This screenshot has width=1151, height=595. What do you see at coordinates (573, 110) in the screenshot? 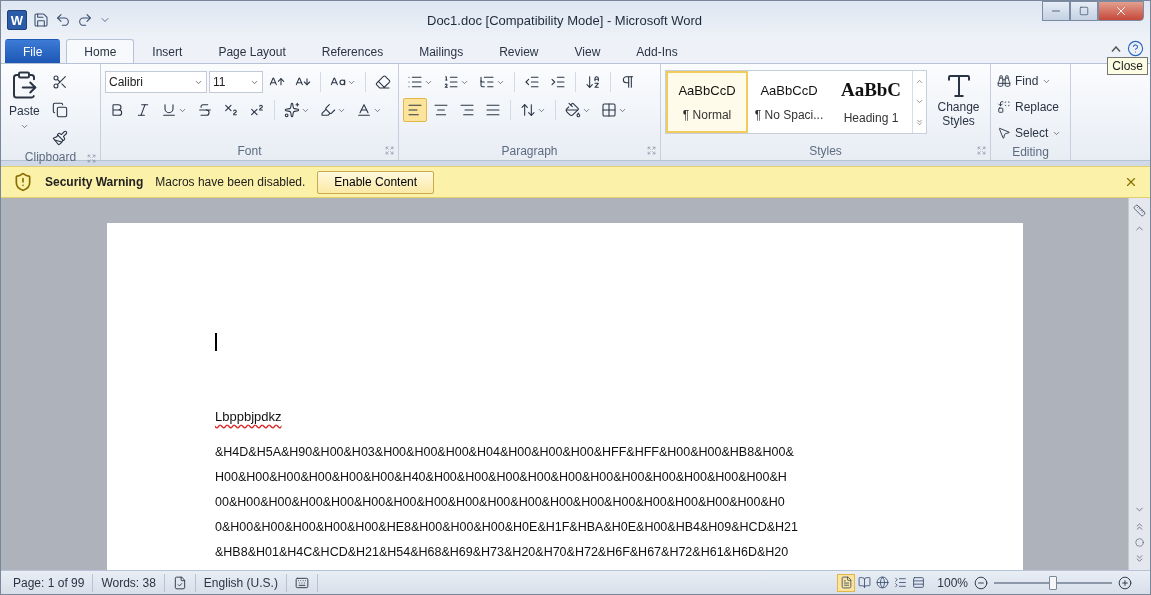
I see `paint-bucket-icon` at bounding box center [573, 110].